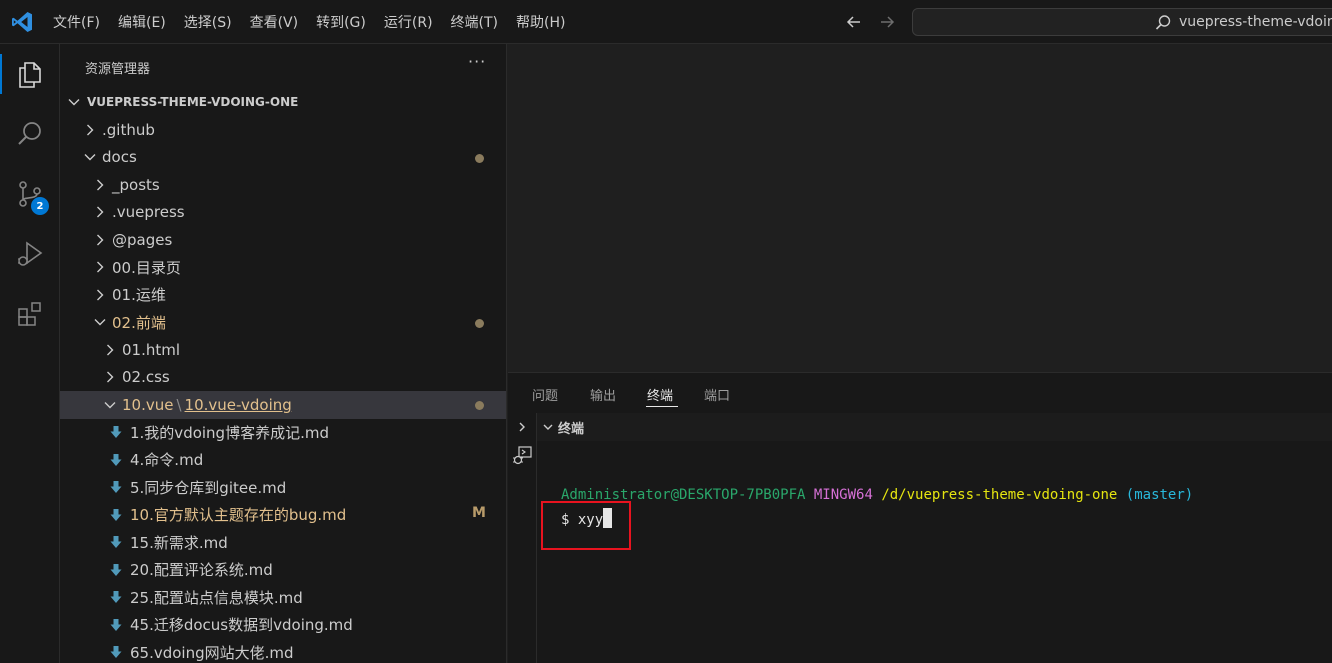  Describe the element at coordinates (30, 353) in the screenshot. I see `activity-bar: 2` at that location.